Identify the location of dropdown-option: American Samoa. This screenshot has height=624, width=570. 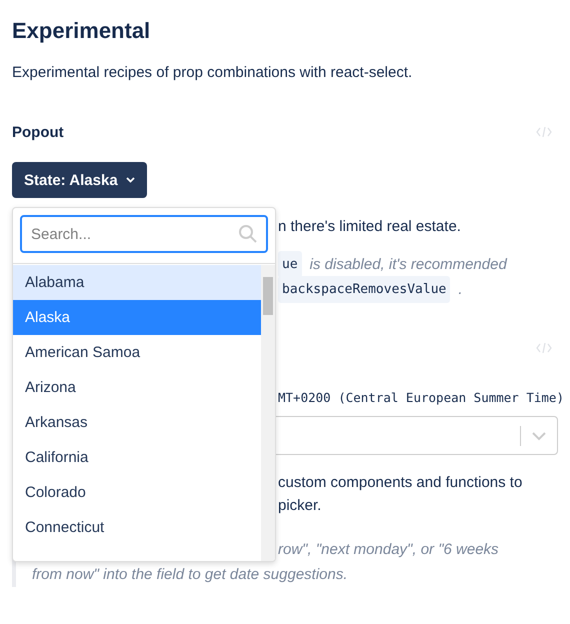
(137, 352).